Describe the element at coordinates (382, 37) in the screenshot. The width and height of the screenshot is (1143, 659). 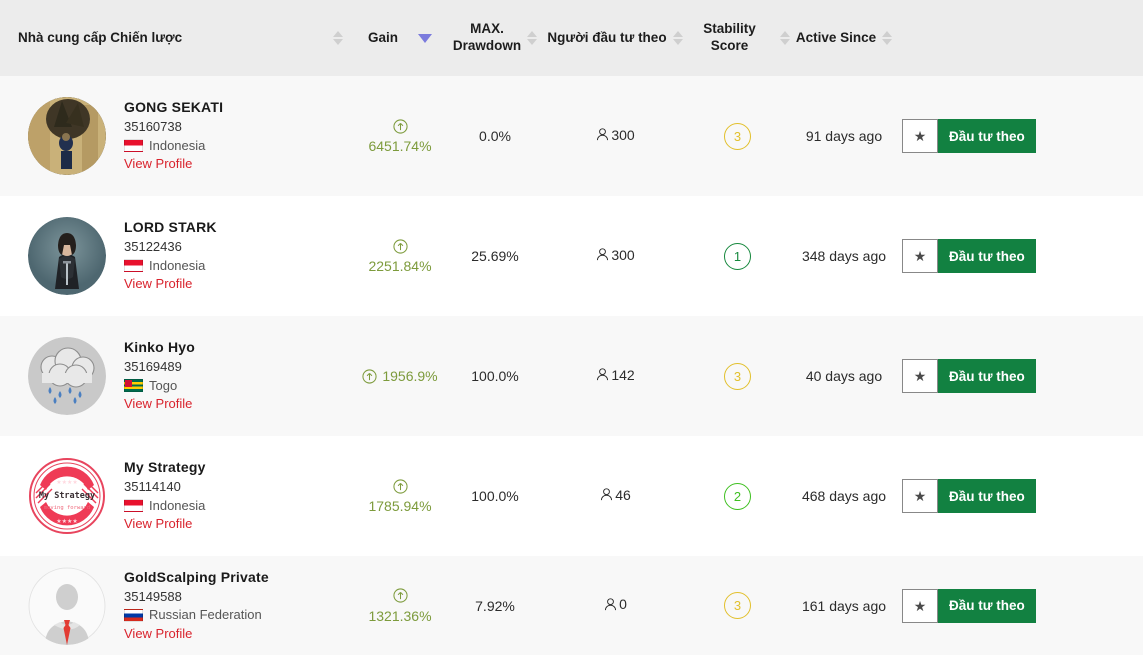
I see `column-label-gain: Gain` at that location.